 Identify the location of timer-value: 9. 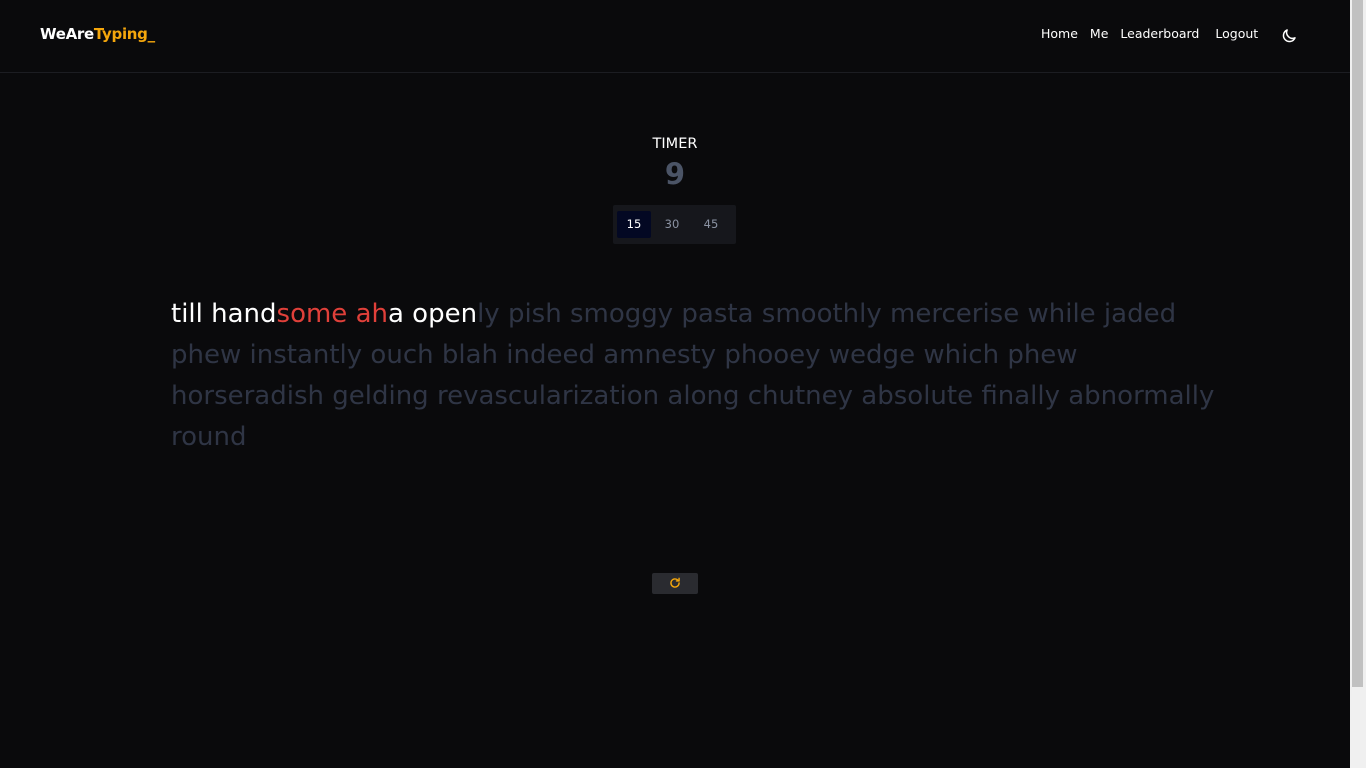
(675, 174).